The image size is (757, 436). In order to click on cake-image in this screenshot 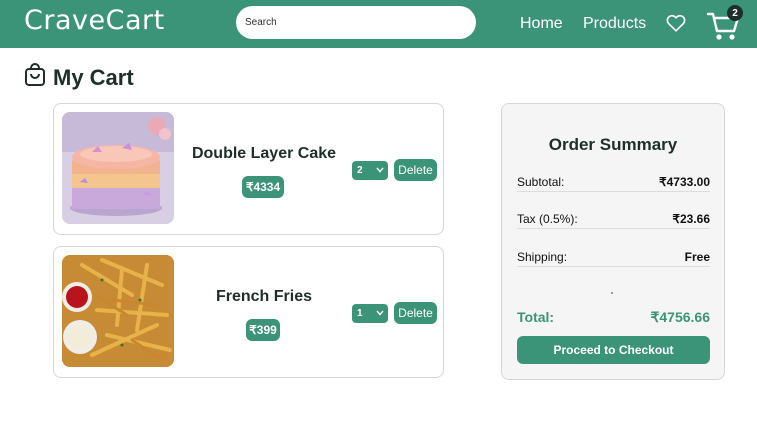, I will do `click(118, 168)`.